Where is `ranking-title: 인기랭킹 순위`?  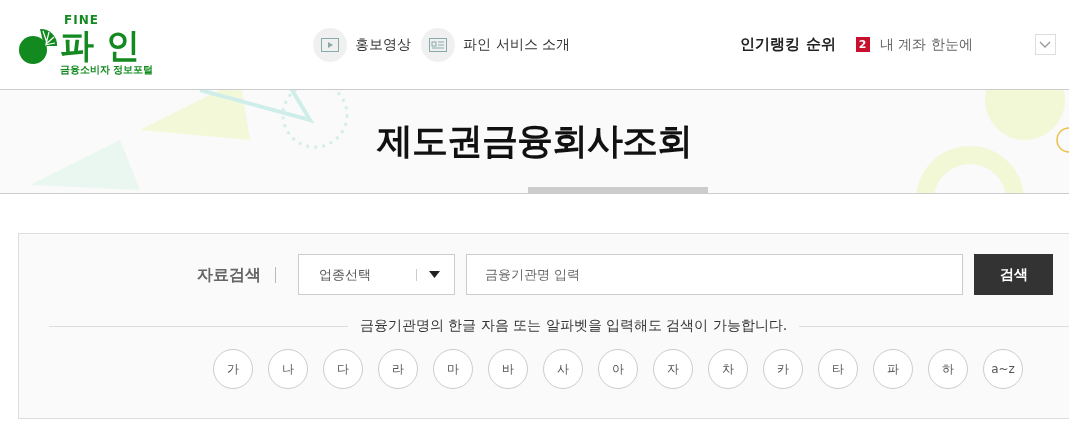
ranking-title: 인기랭킹 순위 is located at coordinates (788, 44).